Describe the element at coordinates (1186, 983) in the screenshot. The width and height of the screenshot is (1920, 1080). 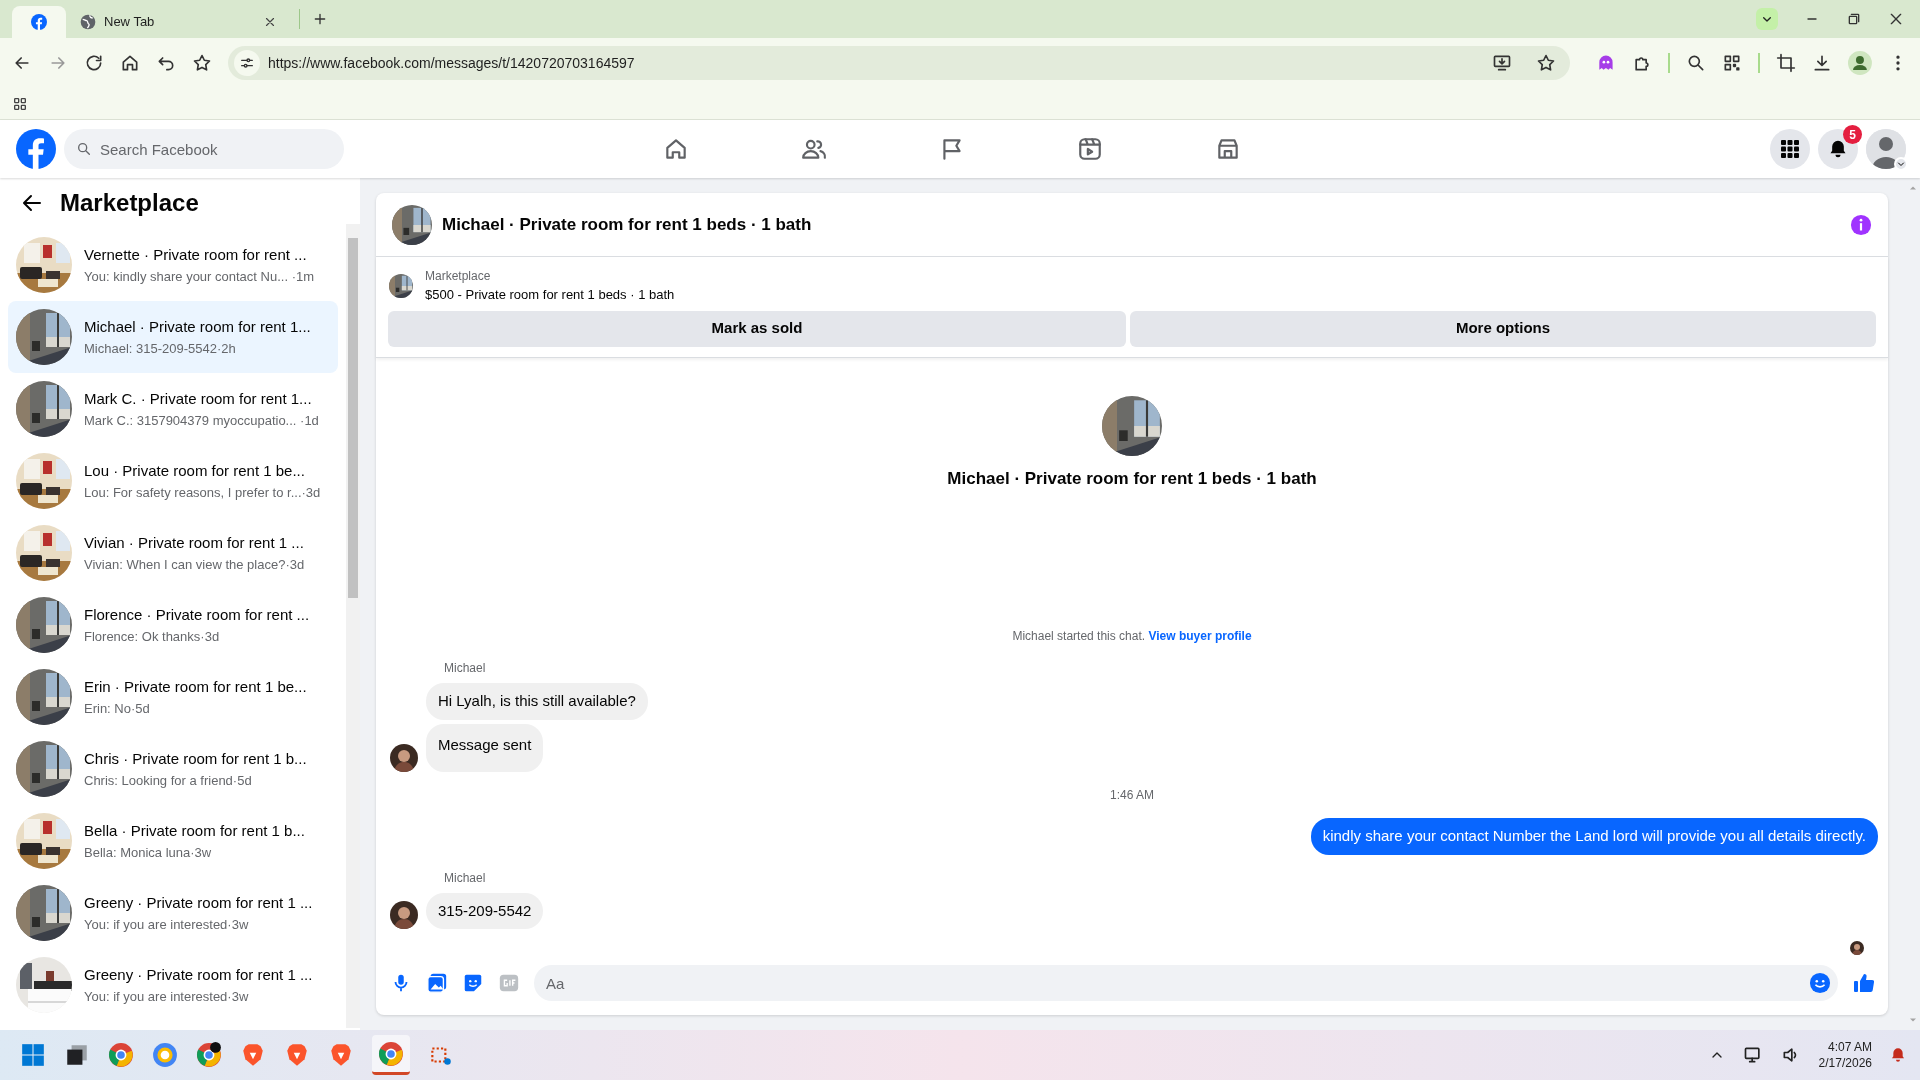
I see `message-input: Aa` at that location.